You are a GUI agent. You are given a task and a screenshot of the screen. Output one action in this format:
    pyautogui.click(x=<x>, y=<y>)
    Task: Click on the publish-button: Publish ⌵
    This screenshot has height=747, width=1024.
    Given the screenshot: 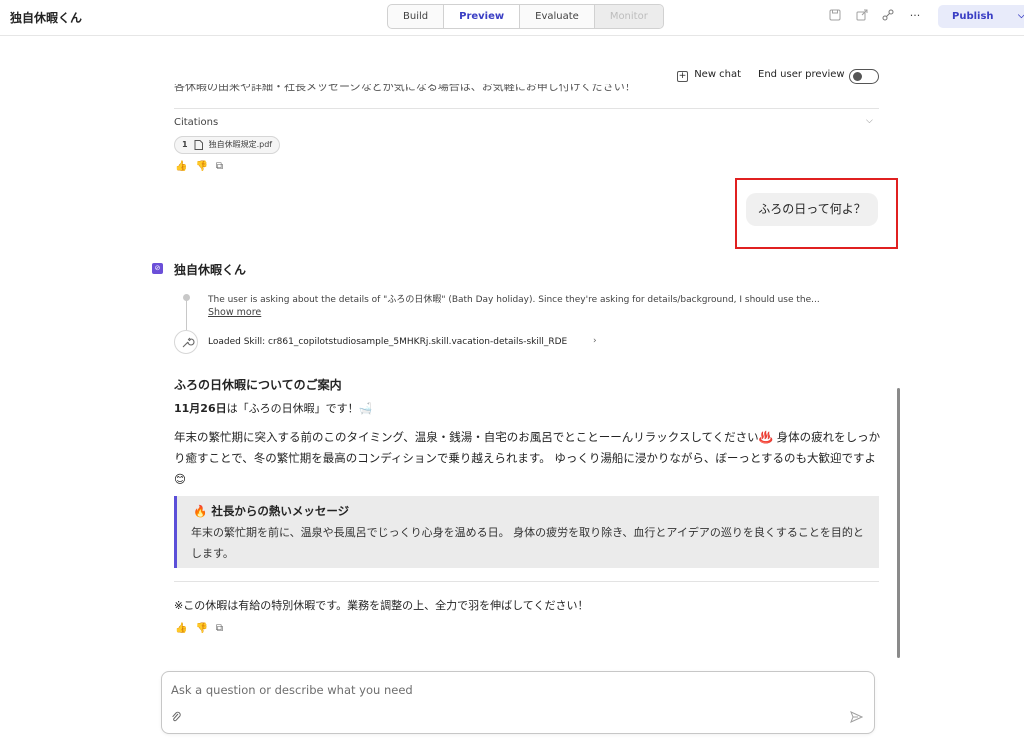 What is the action you would take?
    pyautogui.click(x=981, y=16)
    